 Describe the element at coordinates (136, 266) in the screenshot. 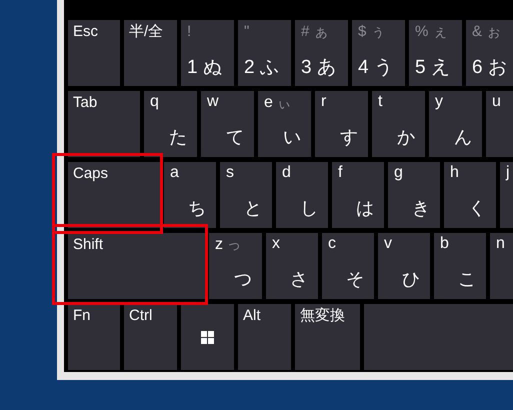

I see `keyboard-key: Shift` at that location.